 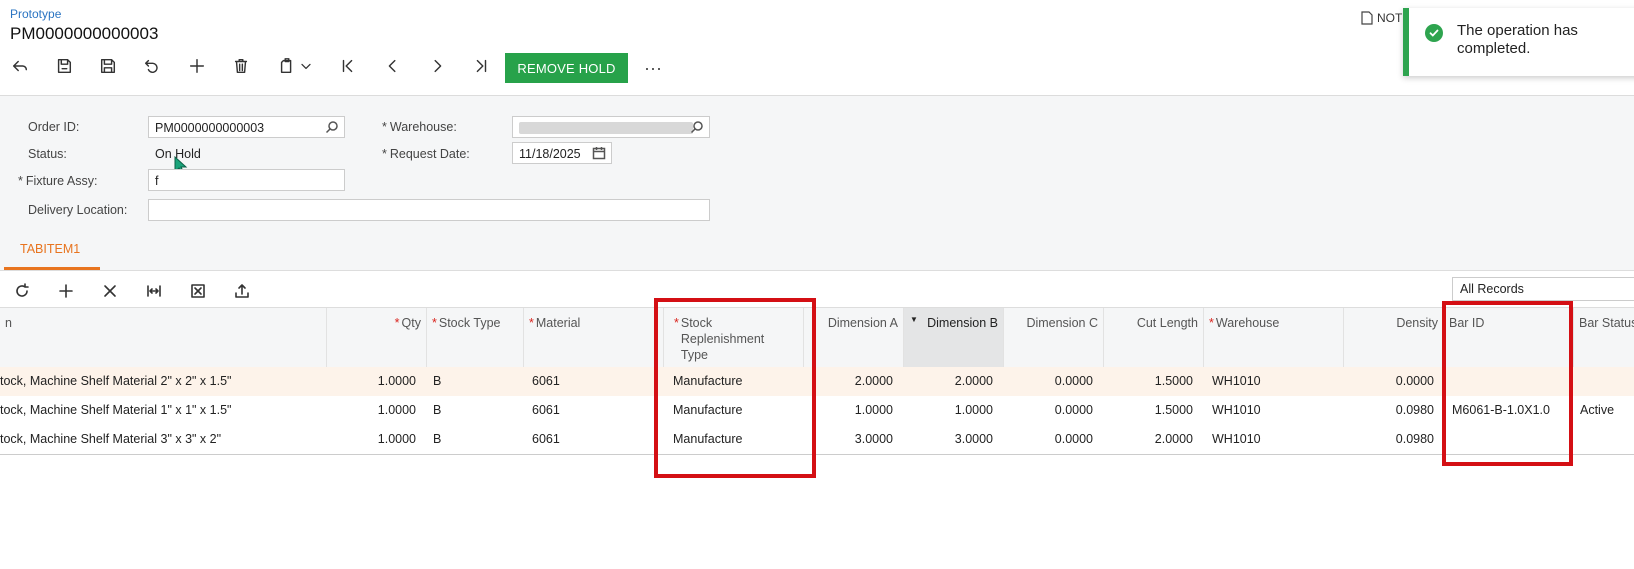 What do you see at coordinates (35, 14) in the screenshot?
I see `breadcrumb: Prototype` at bounding box center [35, 14].